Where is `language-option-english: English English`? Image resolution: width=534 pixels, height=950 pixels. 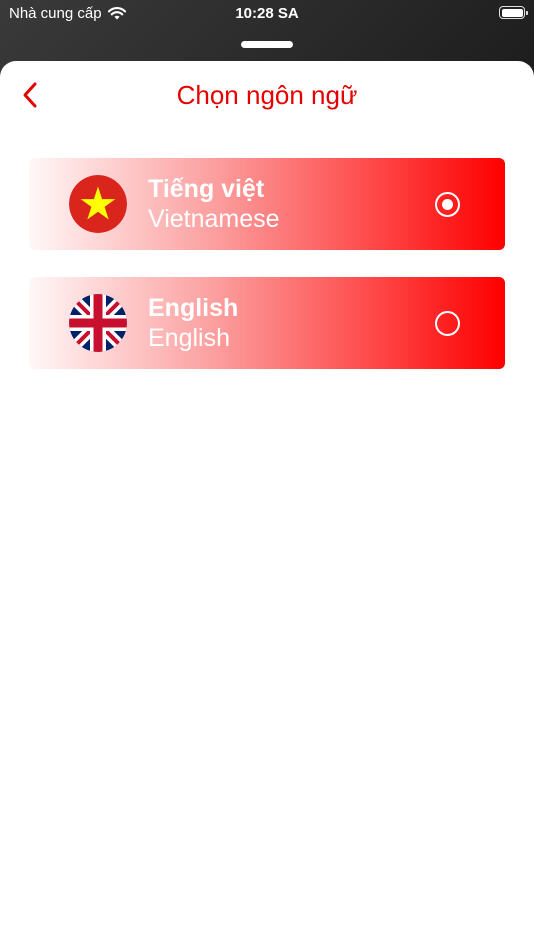
language-option-english: English English is located at coordinates (267, 323).